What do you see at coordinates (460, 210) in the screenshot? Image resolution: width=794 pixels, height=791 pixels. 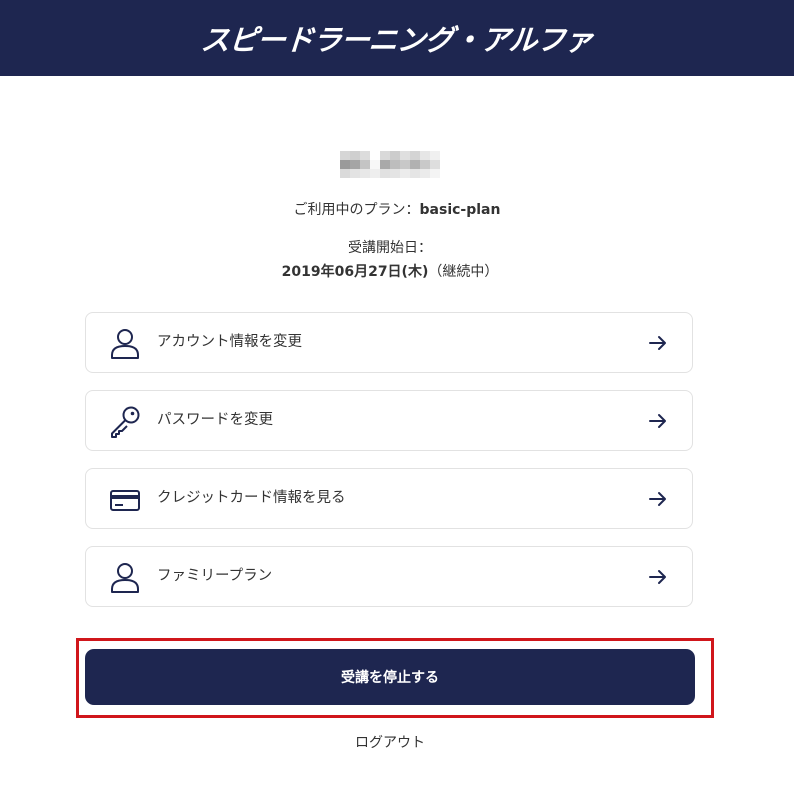 I see `plan-value: basic-plan` at bounding box center [460, 210].